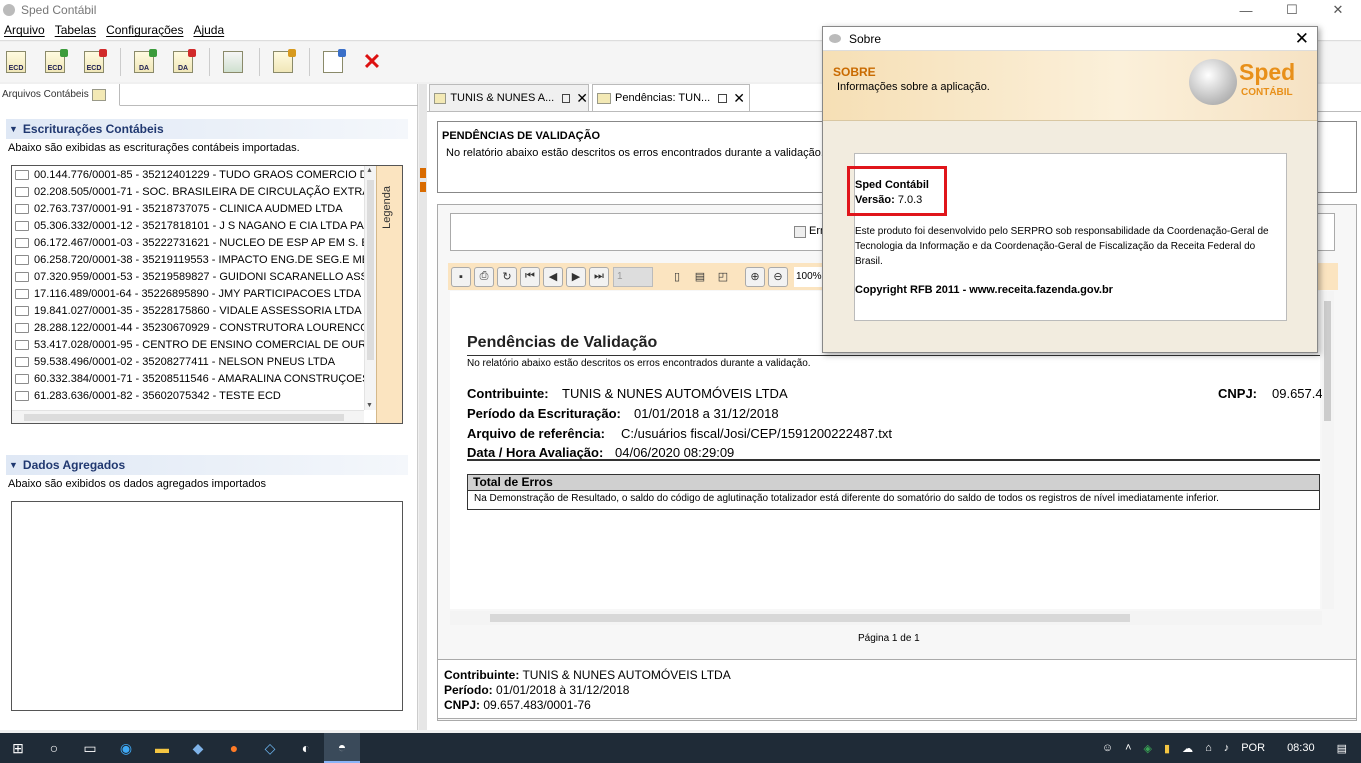 Image resolution: width=1361 pixels, height=763 pixels. Describe the element at coordinates (1167, 748) in the screenshot. I see `app-tray-icon: ▮` at that location.